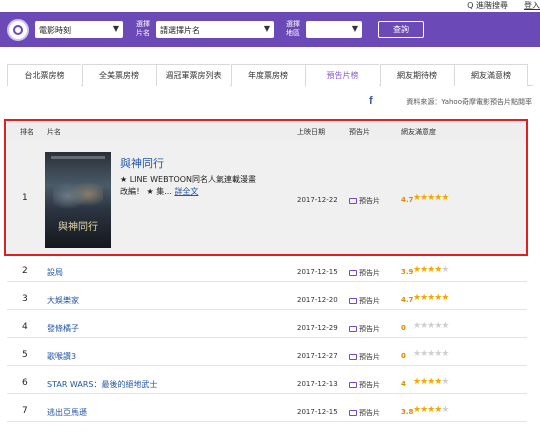 The height and width of the screenshot is (439, 540). I want to click on row-score: 4, so click(403, 384).